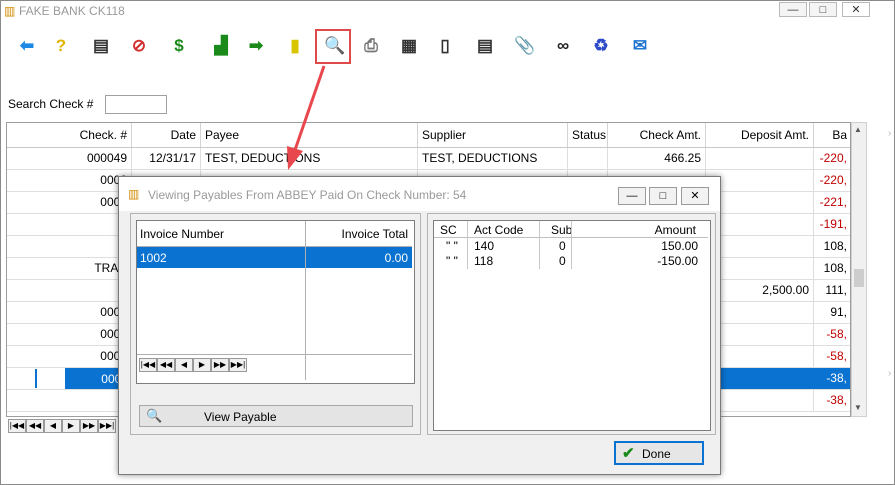 This screenshot has height=485, width=895. Describe the element at coordinates (371, 46) in the screenshot. I see `print-icon: ⎙` at that location.